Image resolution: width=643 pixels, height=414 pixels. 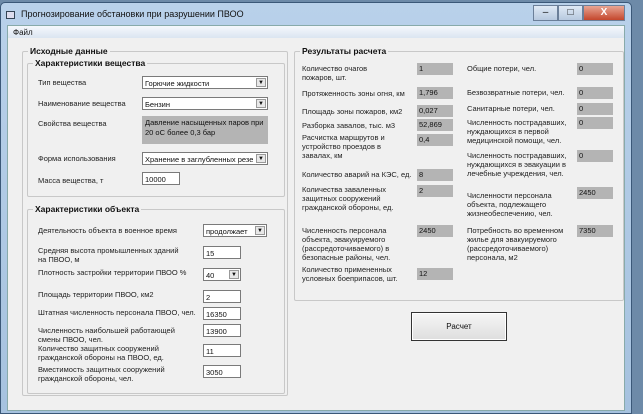 What do you see at coordinates (82, 103) in the screenshot?
I see `name-label: Наименование вещества` at bounding box center [82, 103].